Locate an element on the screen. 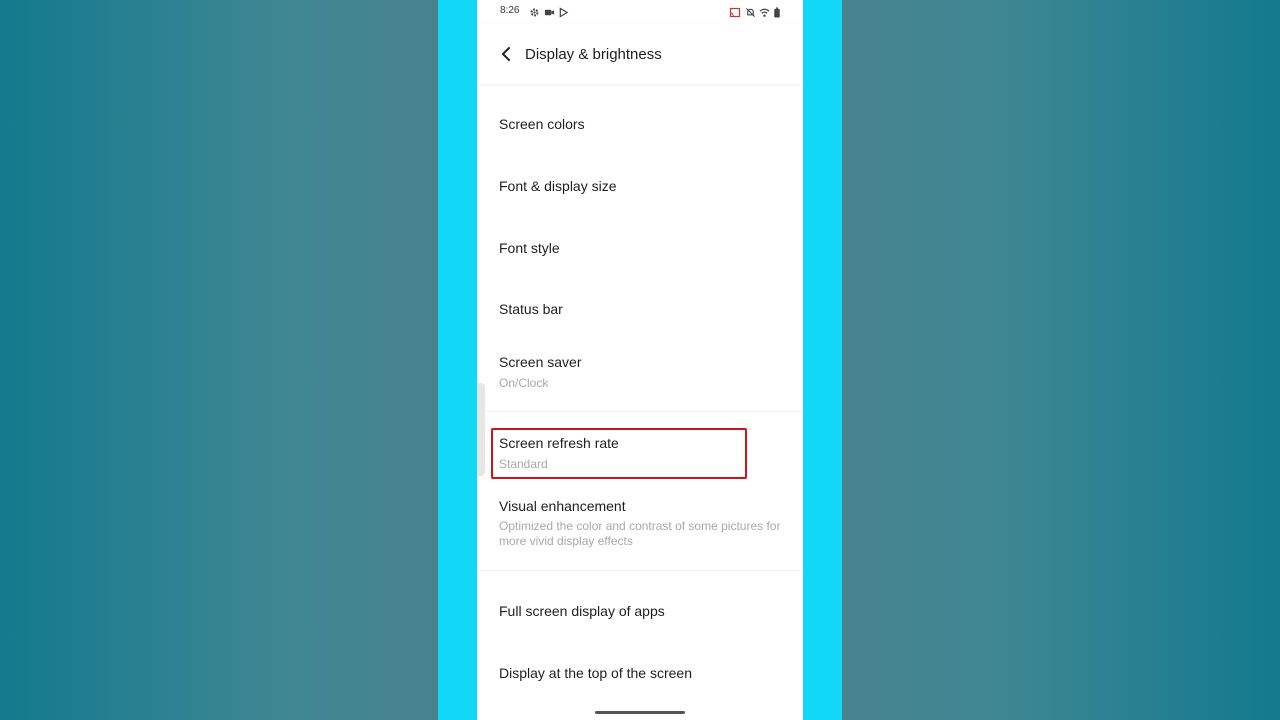 This screenshot has height=720, width=1280. item-title: Font & display size is located at coordinates (558, 186).